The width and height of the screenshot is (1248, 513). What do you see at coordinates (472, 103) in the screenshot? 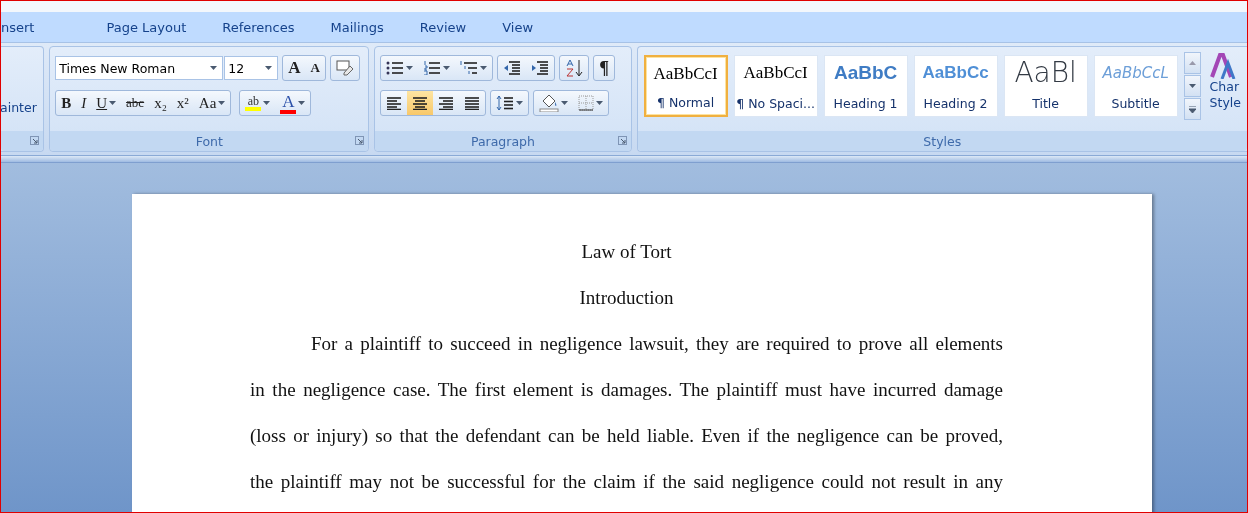
I see `align-justify-icon` at bounding box center [472, 103].